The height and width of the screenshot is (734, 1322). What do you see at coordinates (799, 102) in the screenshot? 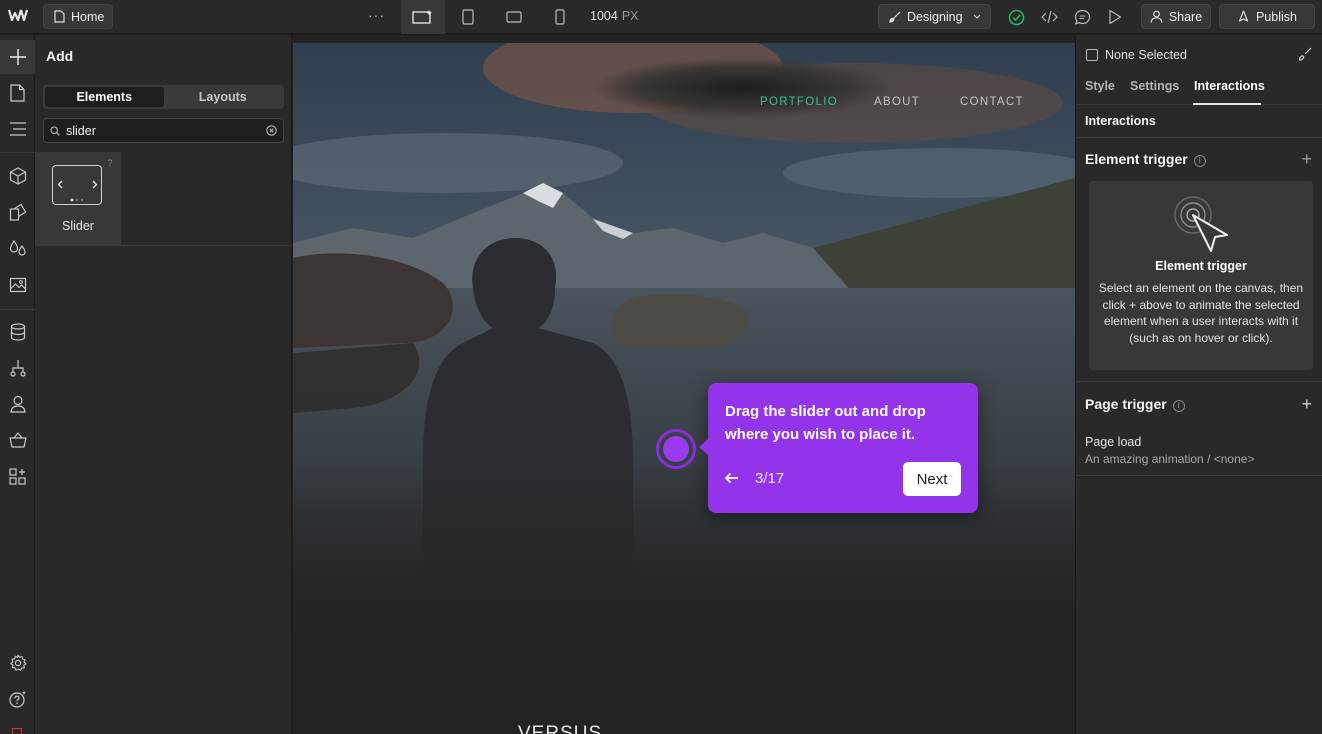
I see `nav-link-portfolio: PORTFOLIO` at bounding box center [799, 102].